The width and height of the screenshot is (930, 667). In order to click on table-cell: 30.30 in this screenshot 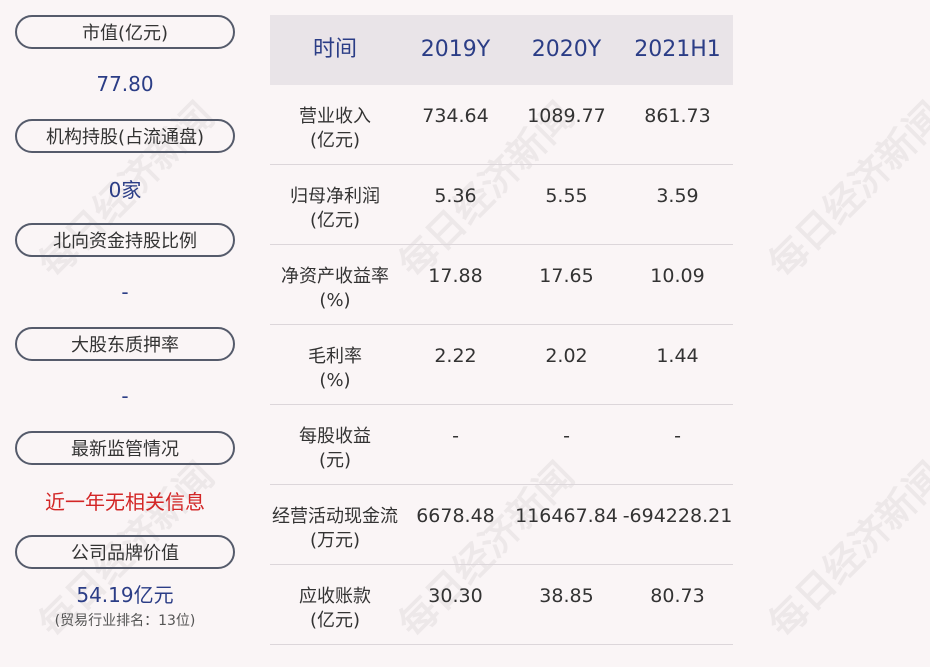, I will do `click(455, 596)`.